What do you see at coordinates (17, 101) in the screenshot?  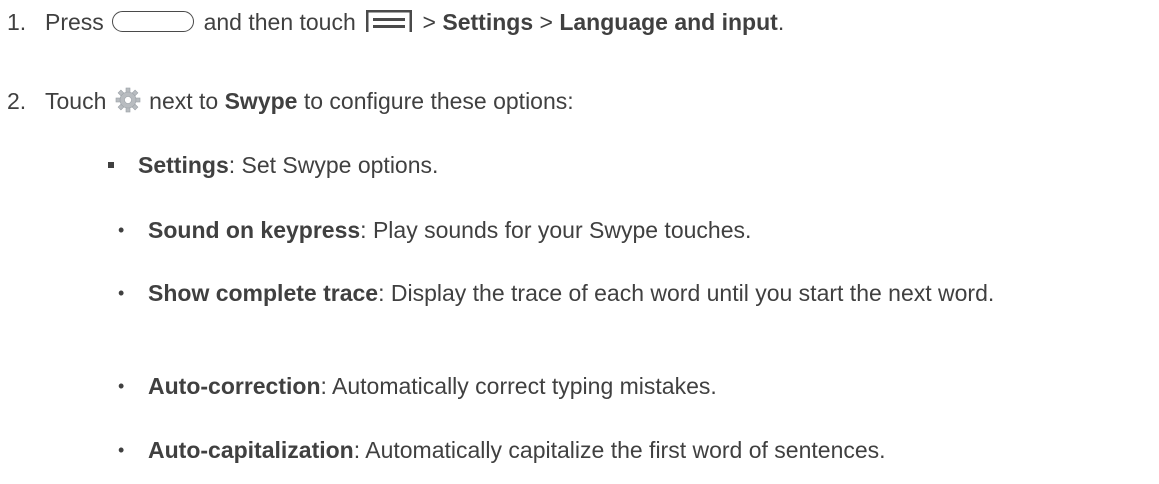 I see `step-number: 2.` at bounding box center [17, 101].